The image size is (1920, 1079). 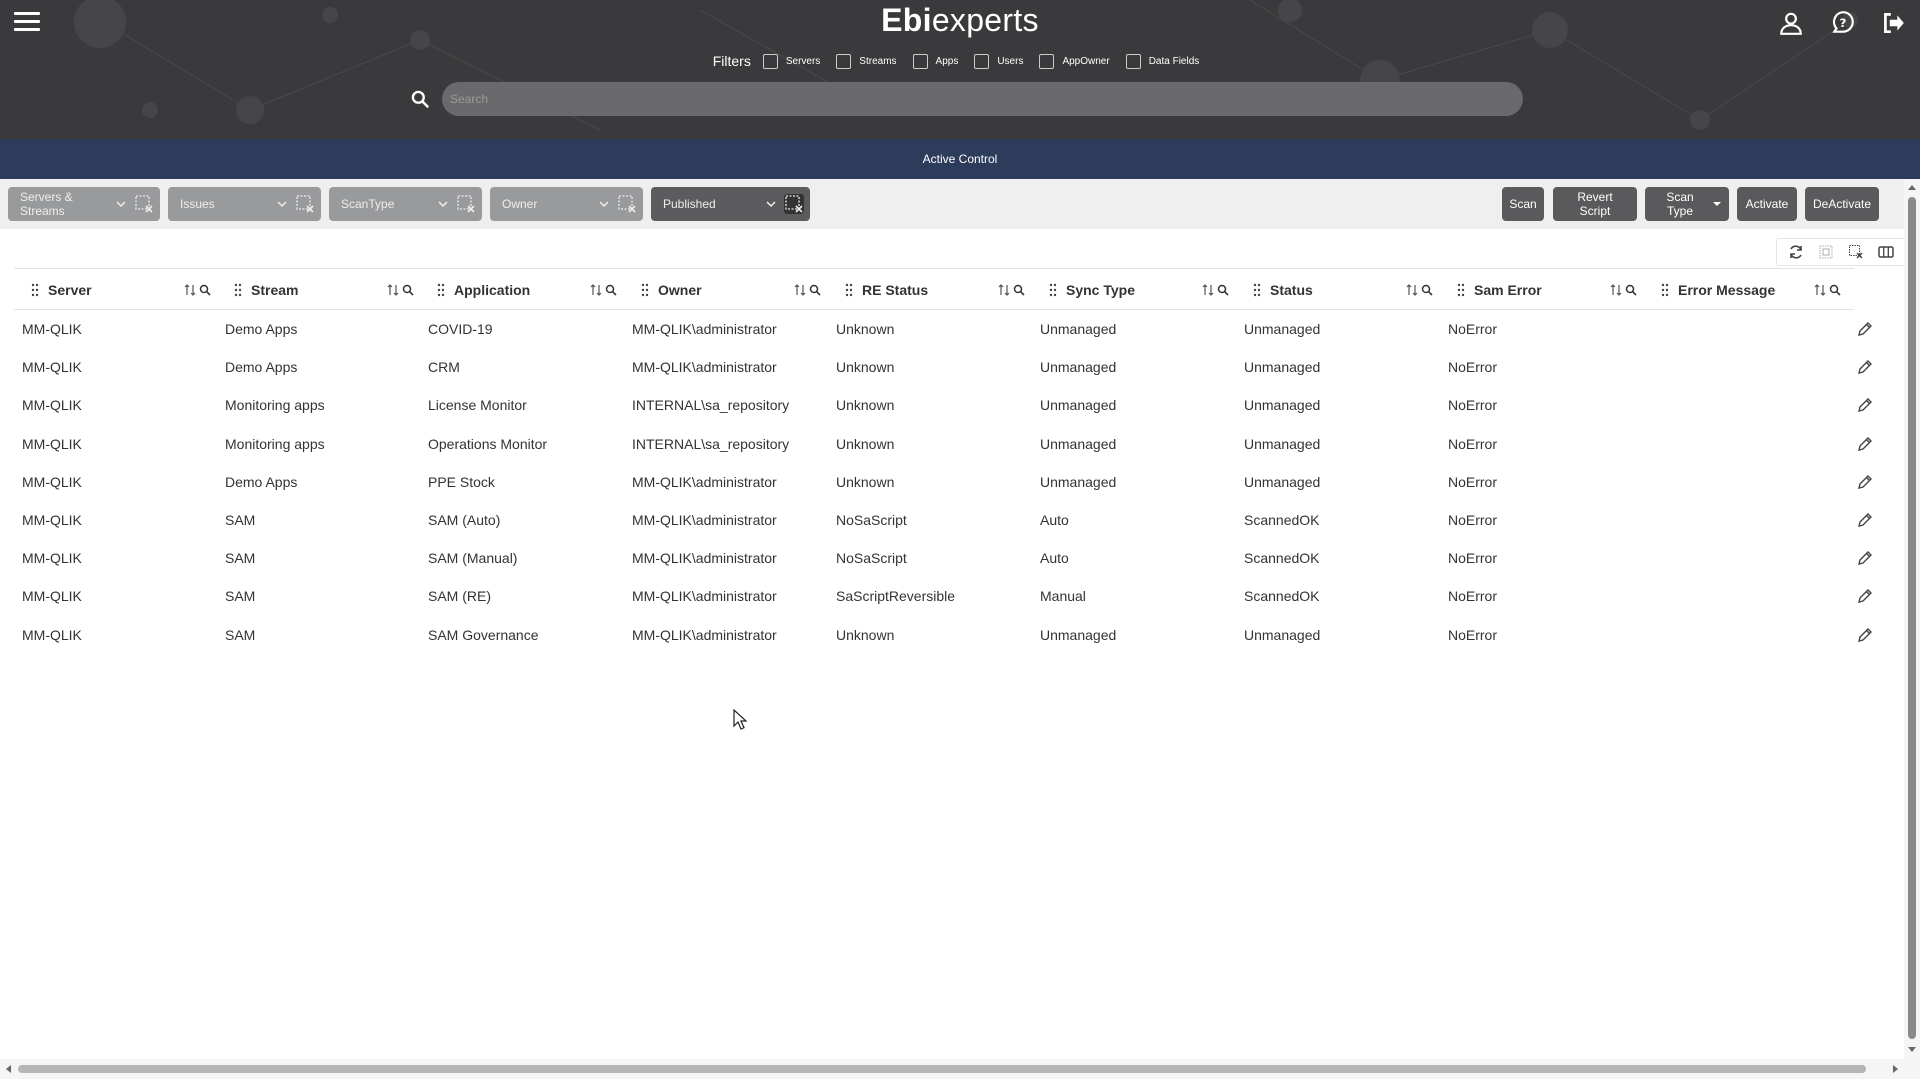 I want to click on column-header: Status, so click(x=1337, y=290).